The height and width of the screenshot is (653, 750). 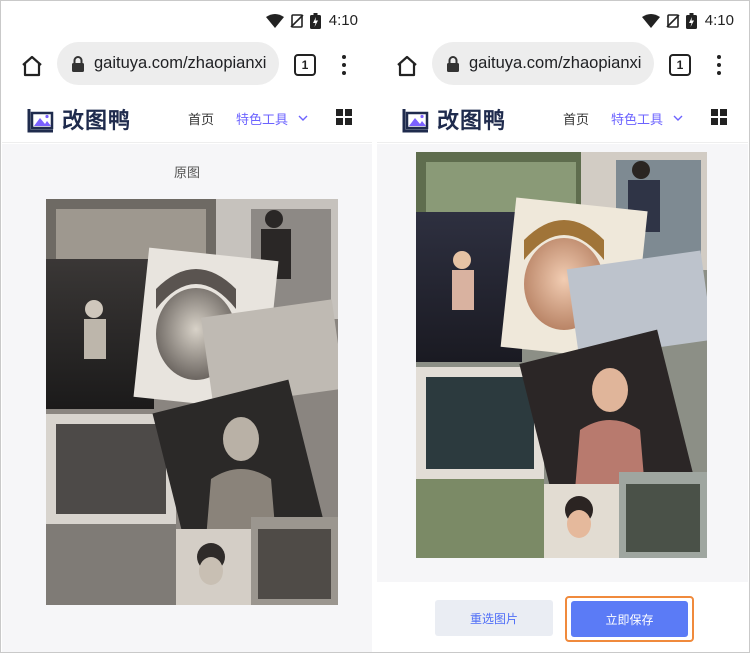 I want to click on reselect-image-button: 重选图片, so click(x=494, y=618).